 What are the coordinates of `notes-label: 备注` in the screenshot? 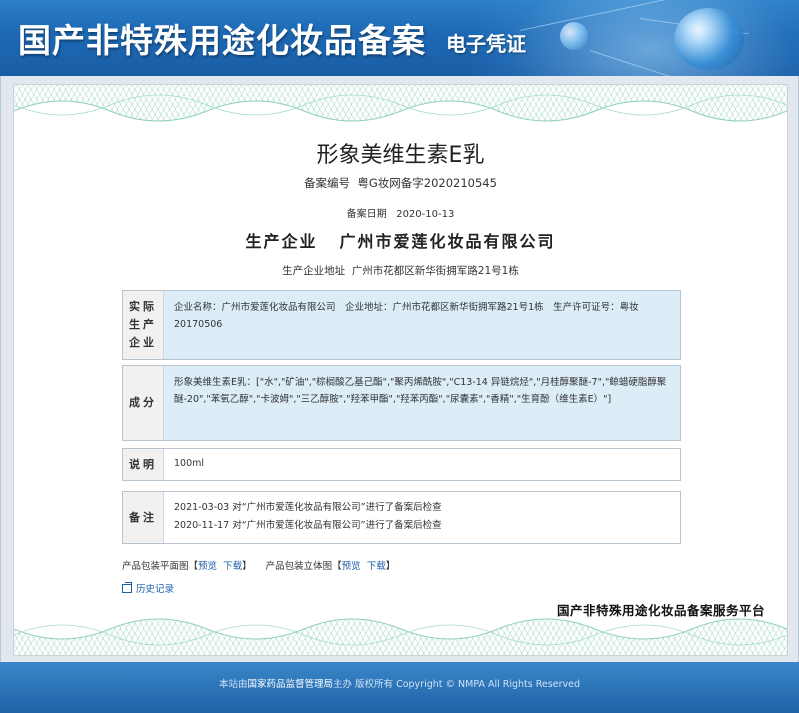 It's located at (143, 517).